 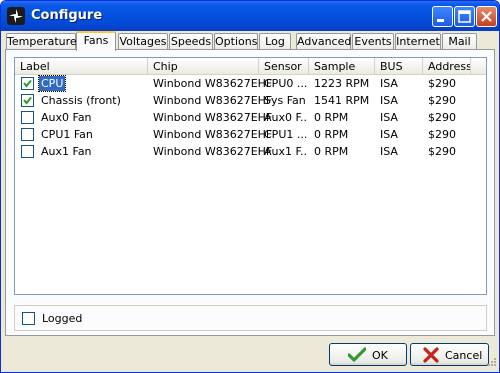 I want to click on fan-icon, so click(x=16, y=16).